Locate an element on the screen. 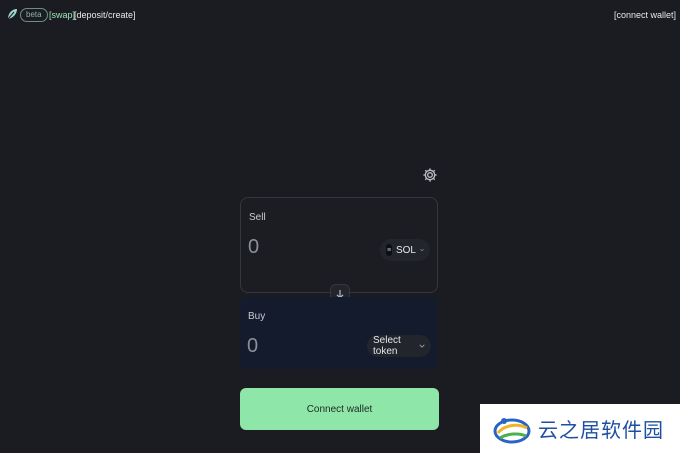  sell-token-symbol: SOL is located at coordinates (405, 250).